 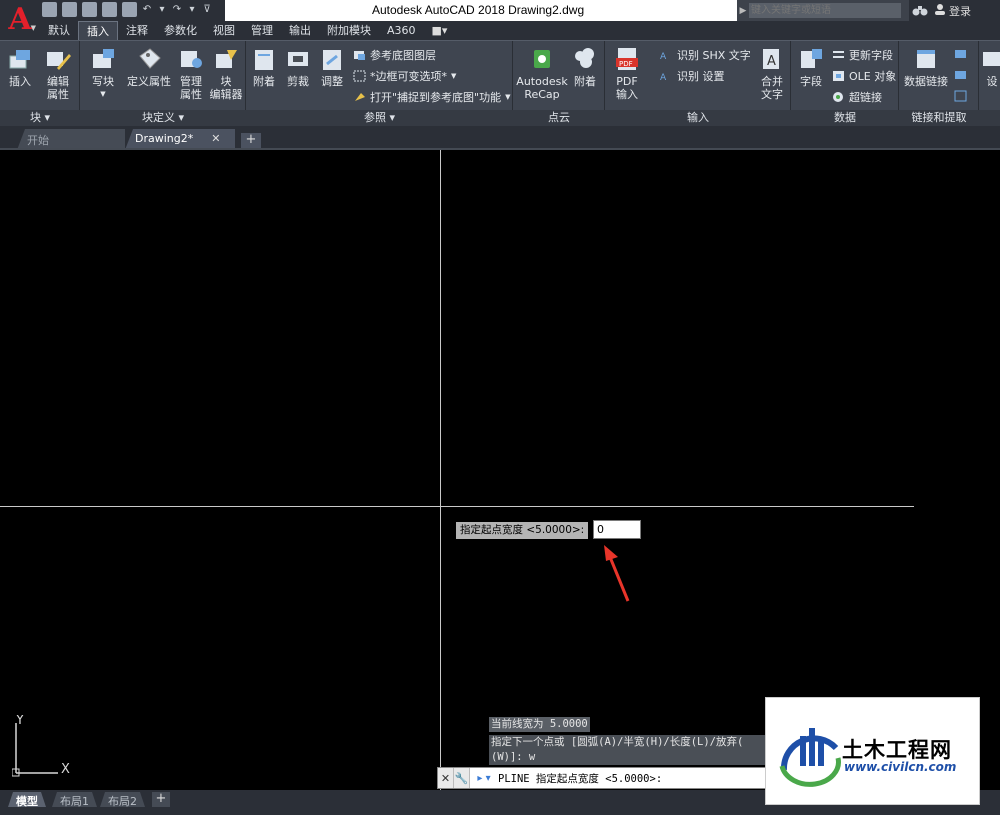 I want to click on field-button: 字段, so click(x=811, y=66).